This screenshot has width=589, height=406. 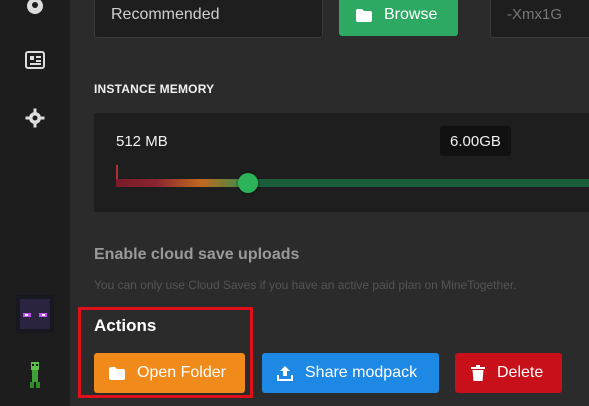 What do you see at coordinates (35, 9) in the screenshot?
I see `palette-icon` at bounding box center [35, 9].